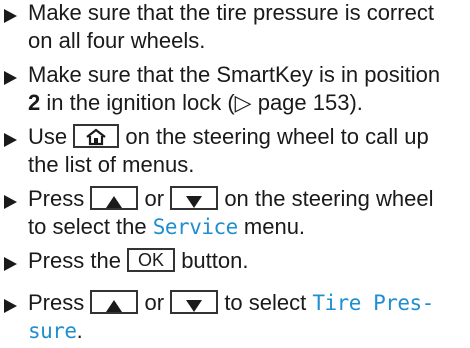 The height and width of the screenshot is (348, 470). I want to click on step-text-post: to select, so click(265, 302).